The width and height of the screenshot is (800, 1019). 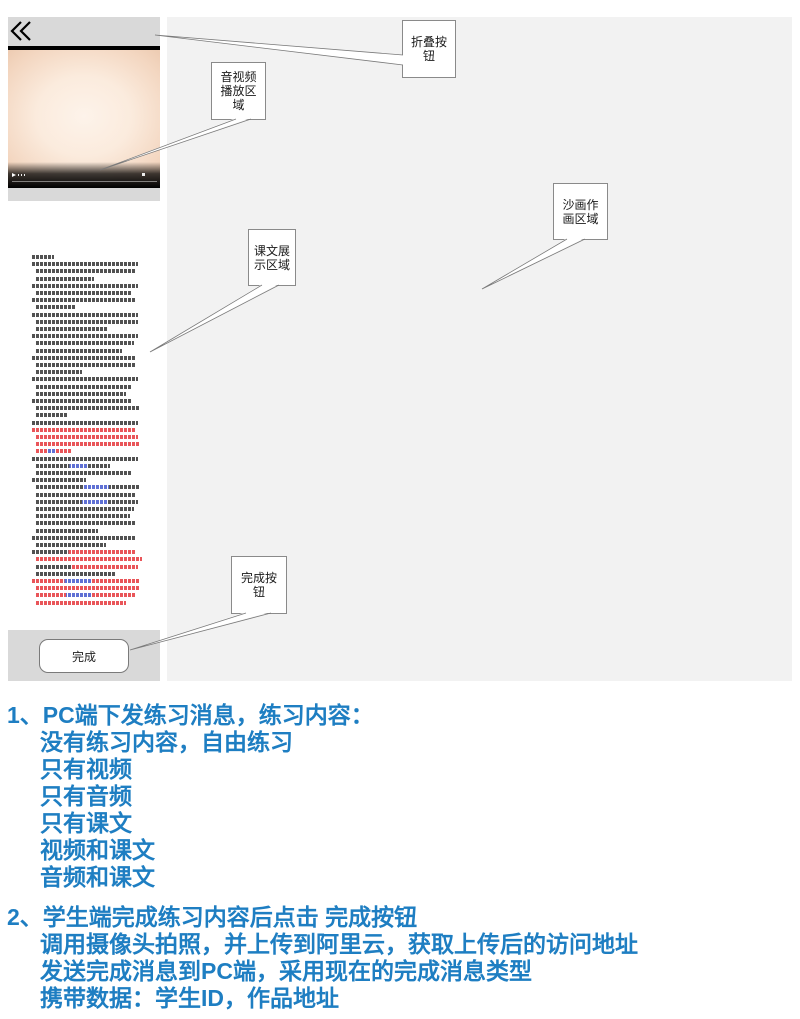 What do you see at coordinates (143, 174) in the screenshot?
I see `fullscreen-icon` at bounding box center [143, 174].